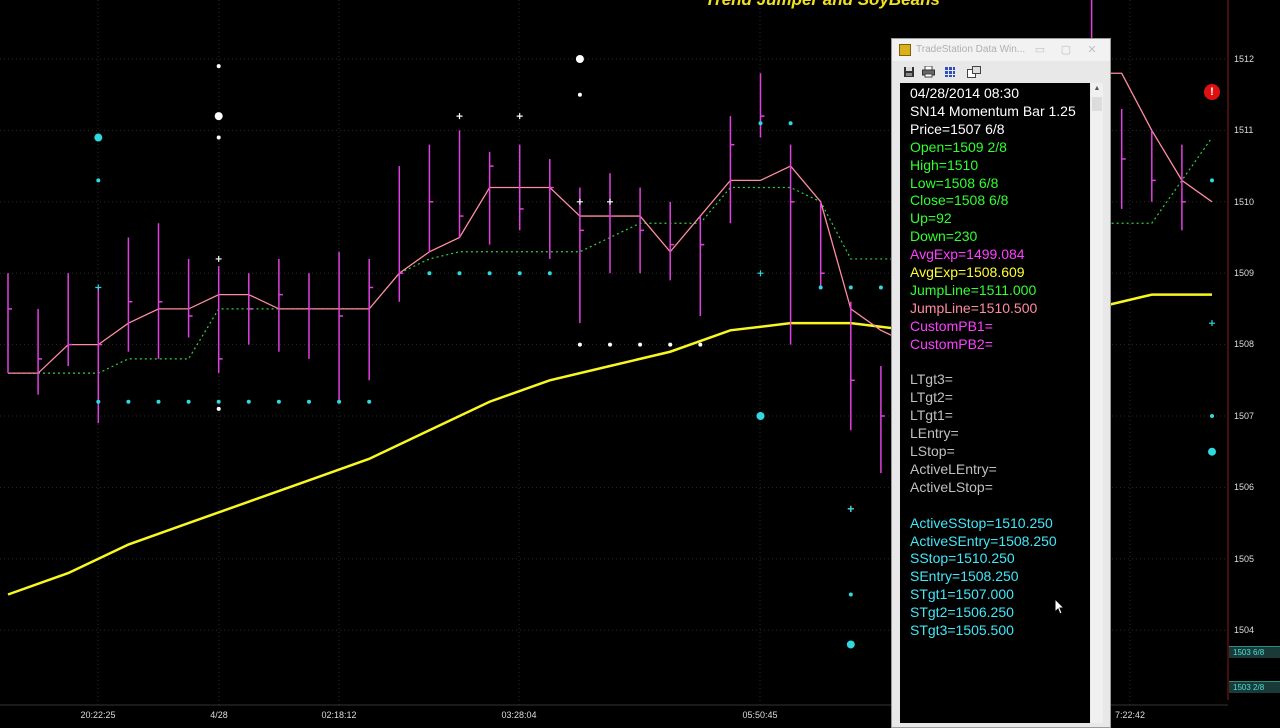 This screenshot has width=1280, height=728. I want to click on data-window-row: Down=230, so click(943, 236).